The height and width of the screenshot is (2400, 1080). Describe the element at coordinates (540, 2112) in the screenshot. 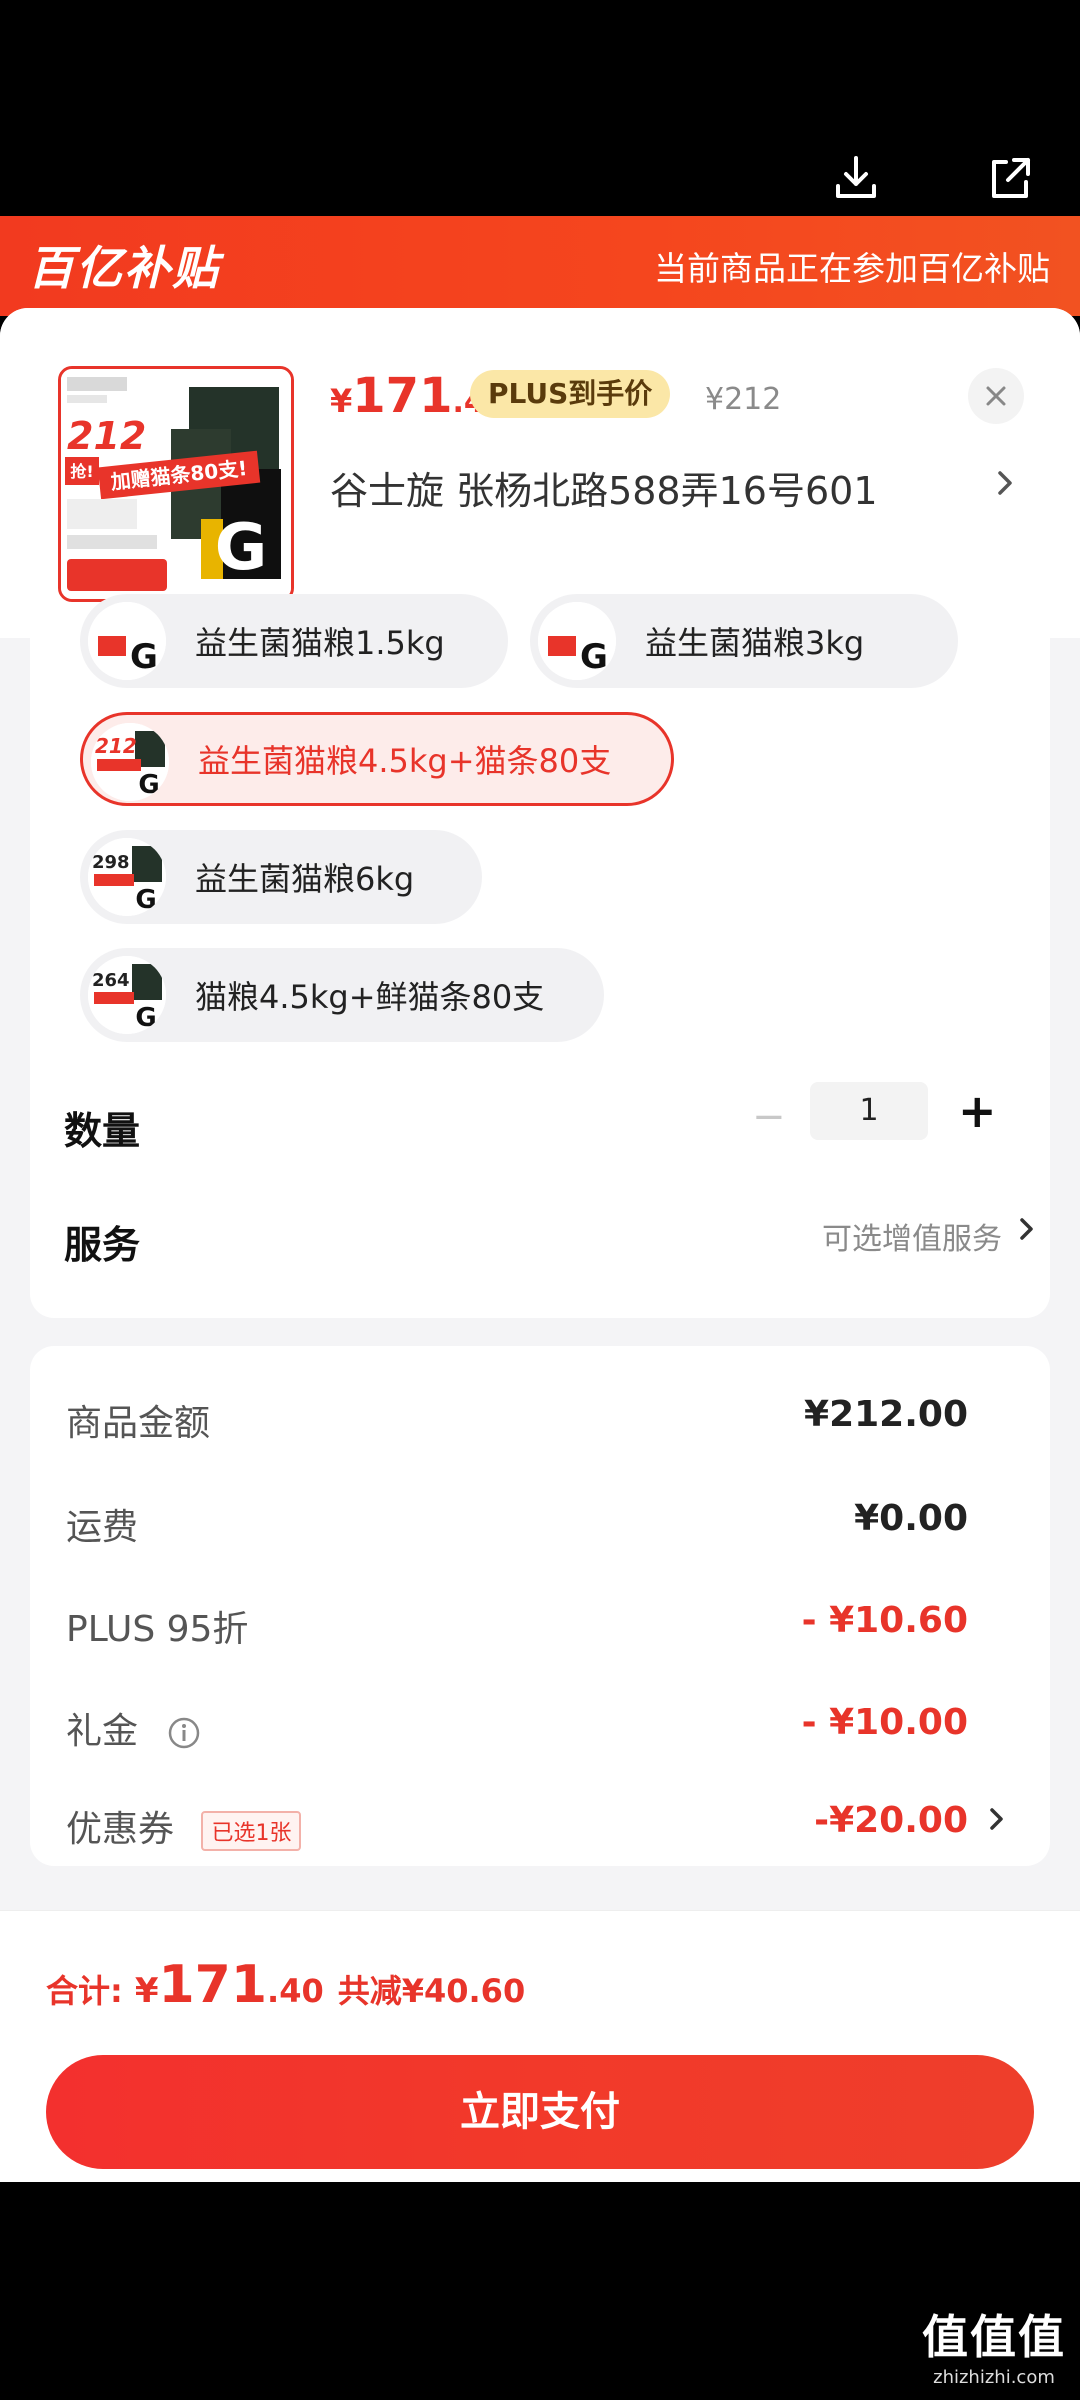

I see `pay-now-button: 立即支付` at that location.